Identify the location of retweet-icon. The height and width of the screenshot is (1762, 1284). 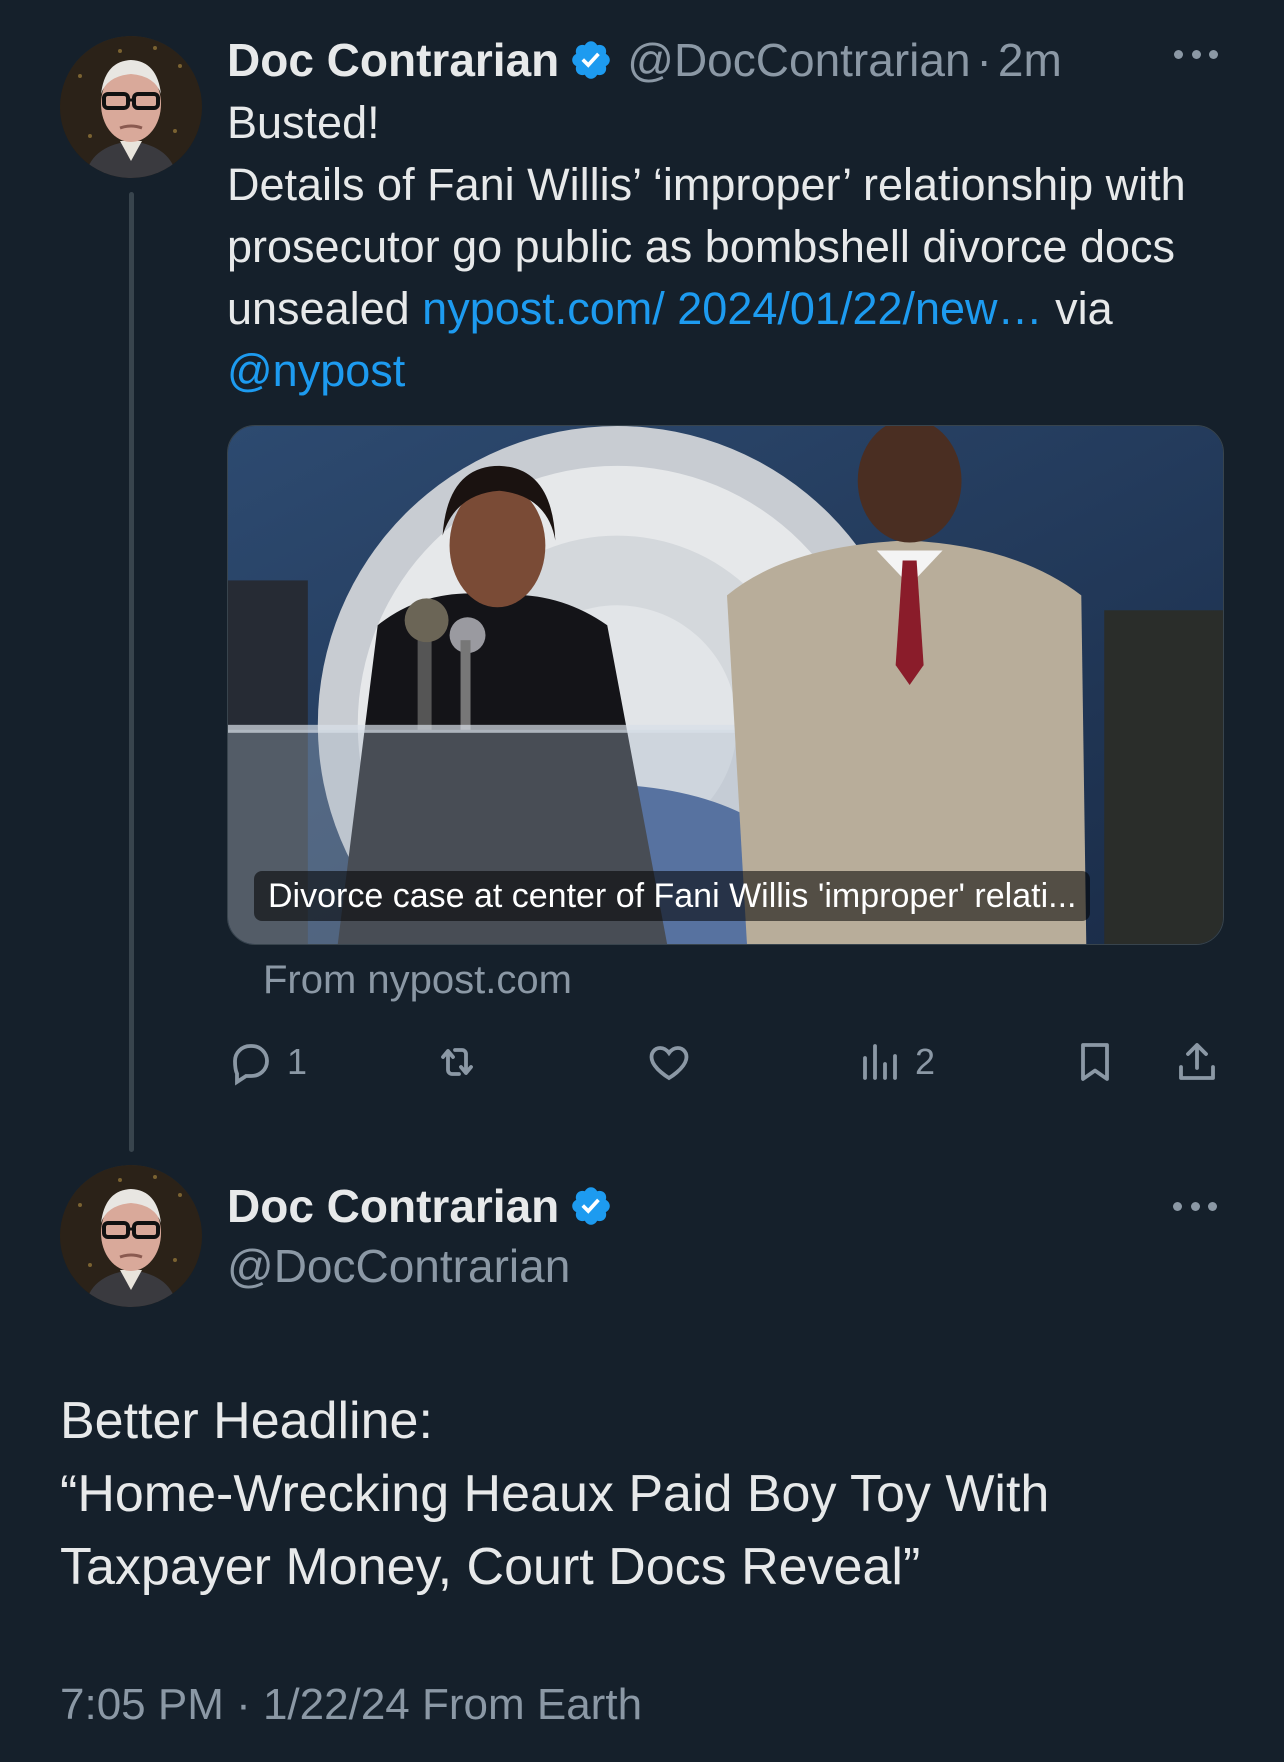
(457, 1062).